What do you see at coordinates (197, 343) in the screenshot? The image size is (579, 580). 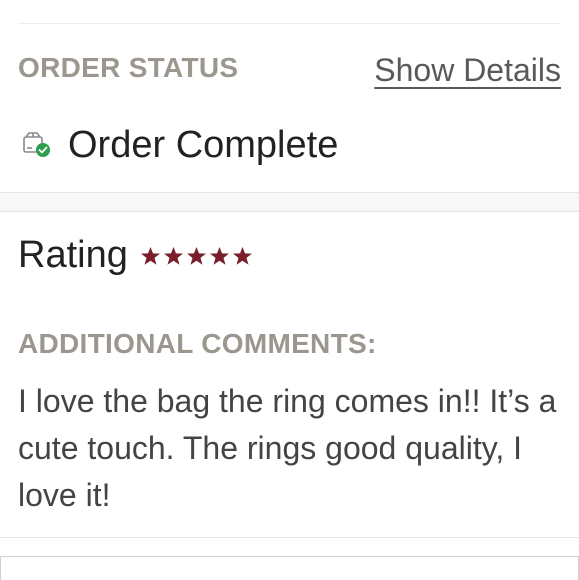 I see `additional-comments-label: ADDITIONAL COMMENTS:` at bounding box center [197, 343].